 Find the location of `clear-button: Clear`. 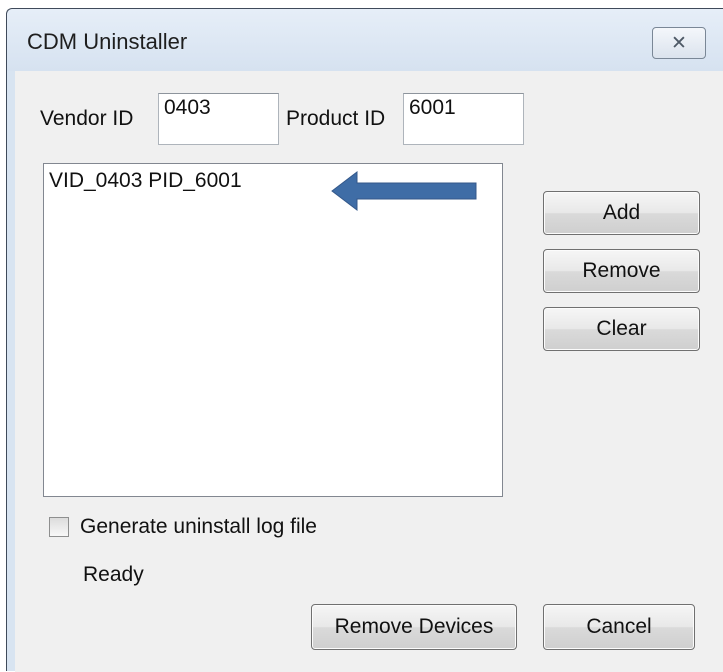

clear-button: Clear is located at coordinates (621, 329).